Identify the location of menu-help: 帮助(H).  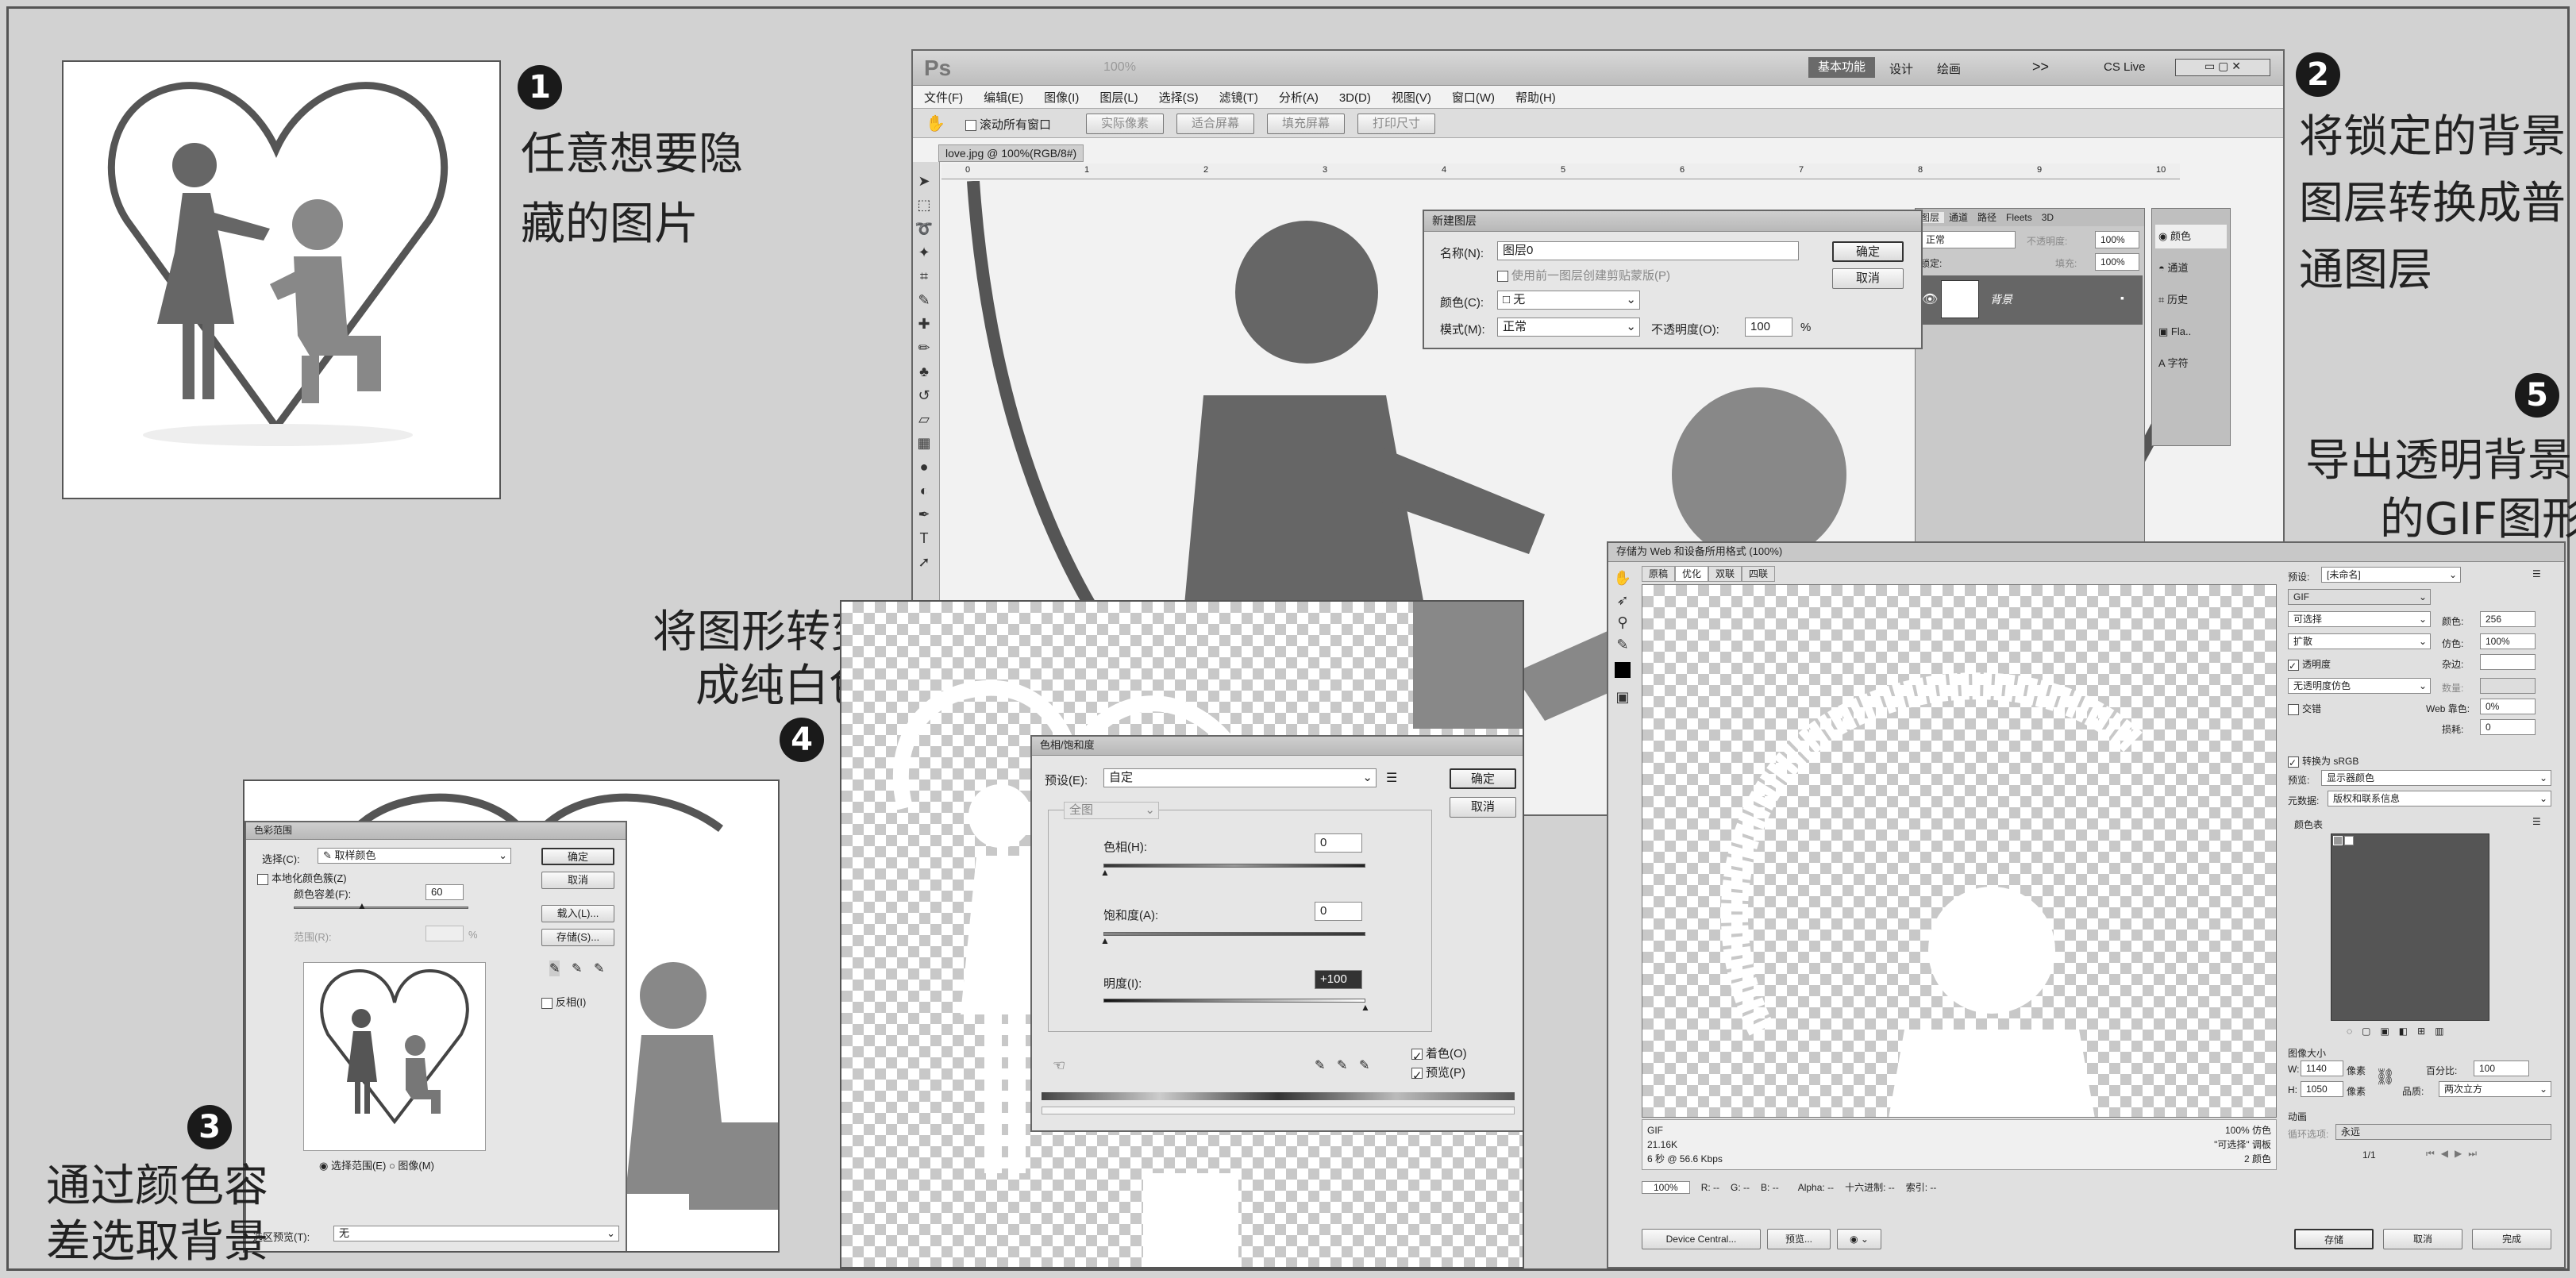
(1535, 98).